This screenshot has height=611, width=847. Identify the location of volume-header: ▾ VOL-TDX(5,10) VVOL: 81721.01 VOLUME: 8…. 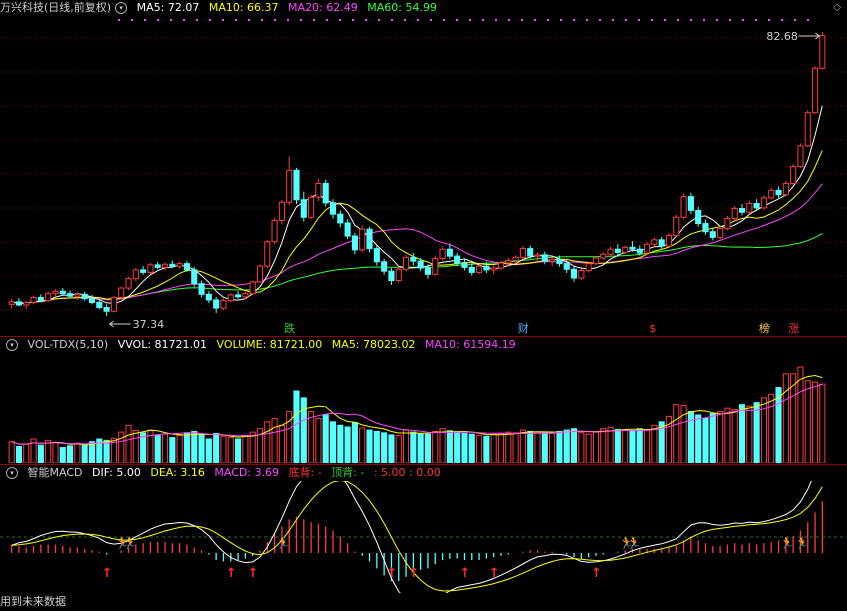
(261, 345).